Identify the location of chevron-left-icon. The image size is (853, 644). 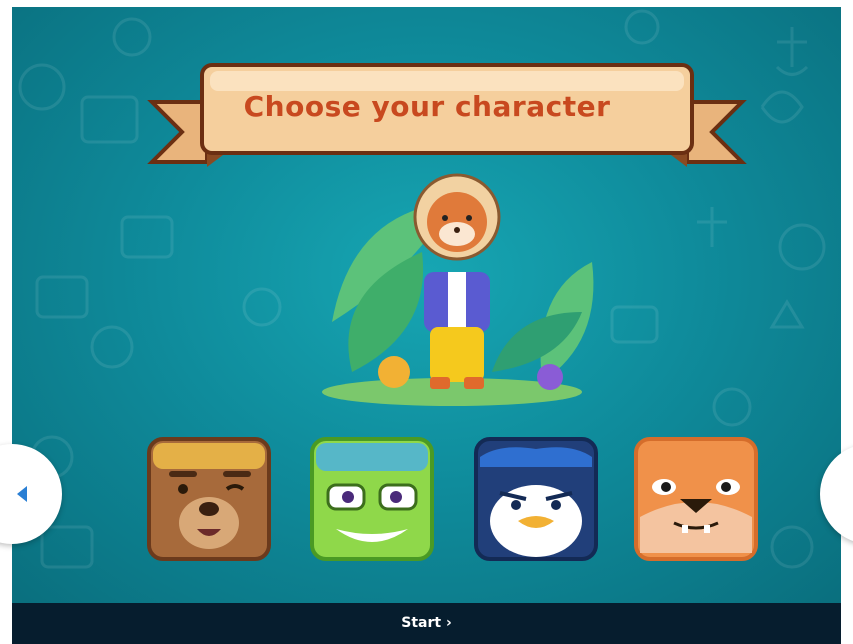
(22, 494).